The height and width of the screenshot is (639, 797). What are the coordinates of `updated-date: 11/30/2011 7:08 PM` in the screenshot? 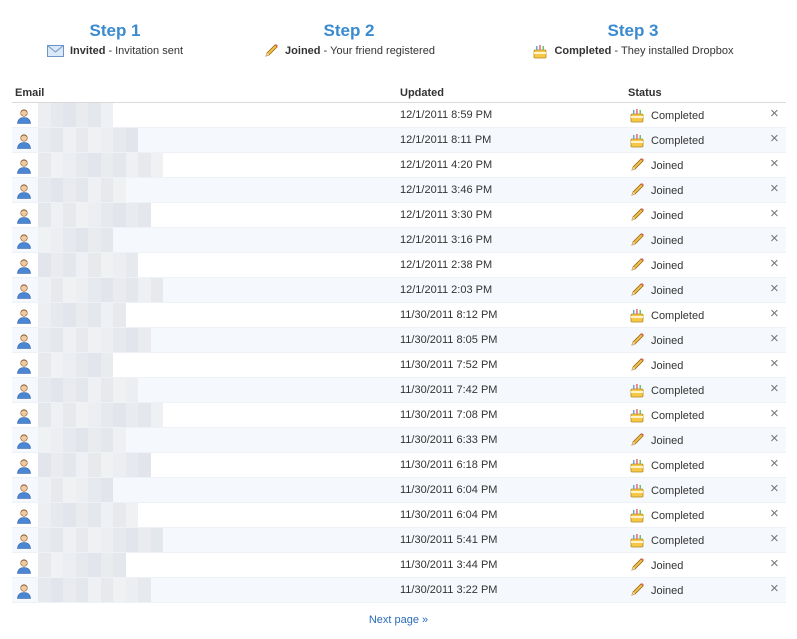 It's located at (449, 415).